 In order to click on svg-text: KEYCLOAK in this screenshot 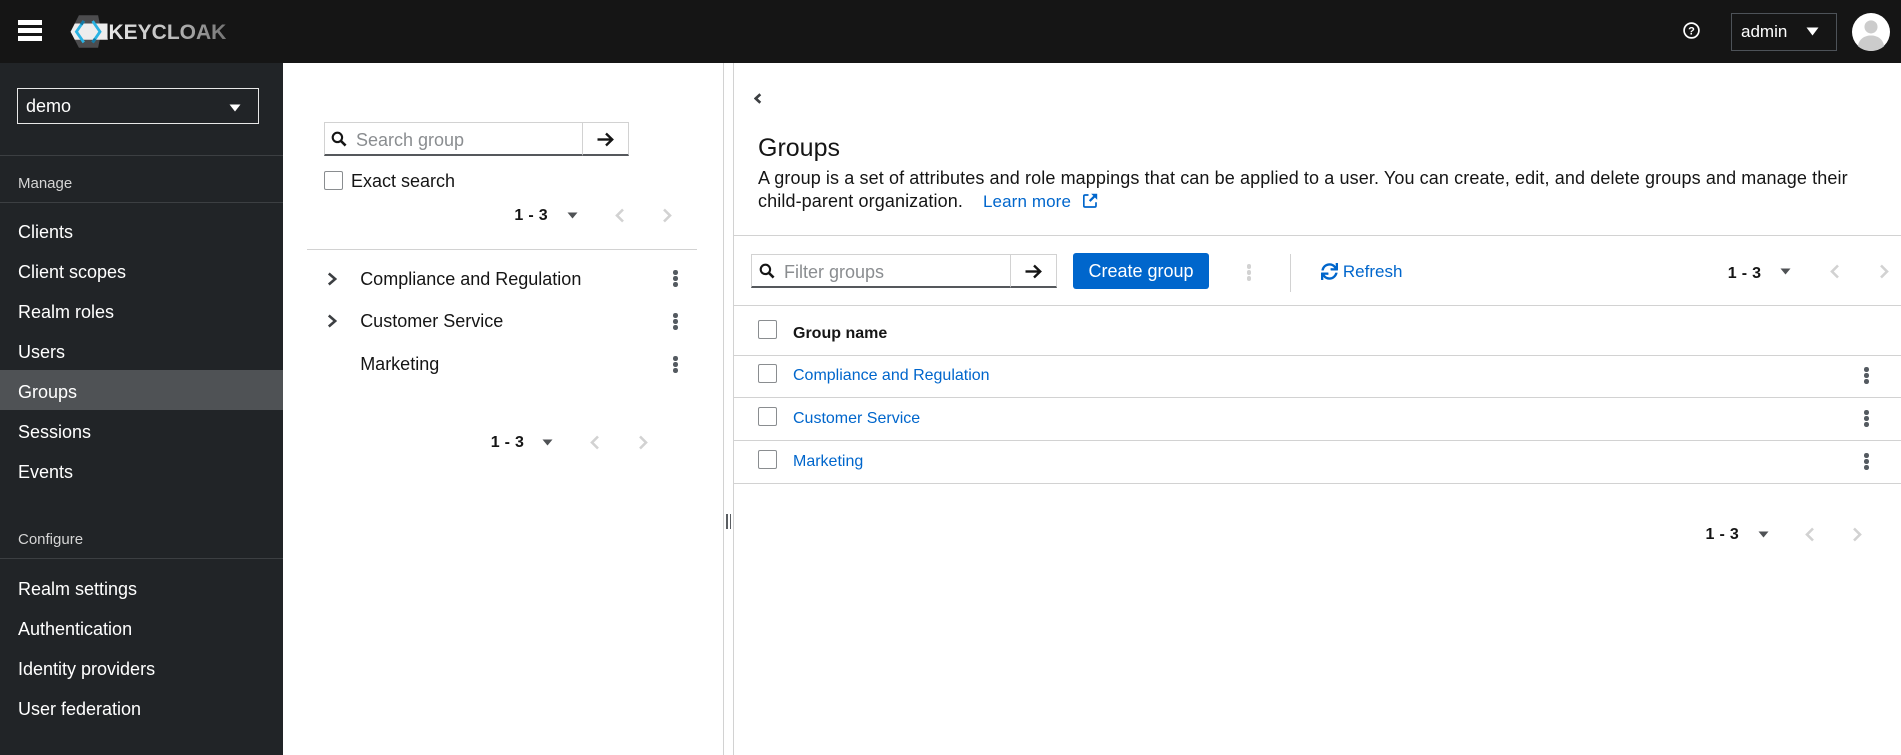, I will do `click(168, 32)`.